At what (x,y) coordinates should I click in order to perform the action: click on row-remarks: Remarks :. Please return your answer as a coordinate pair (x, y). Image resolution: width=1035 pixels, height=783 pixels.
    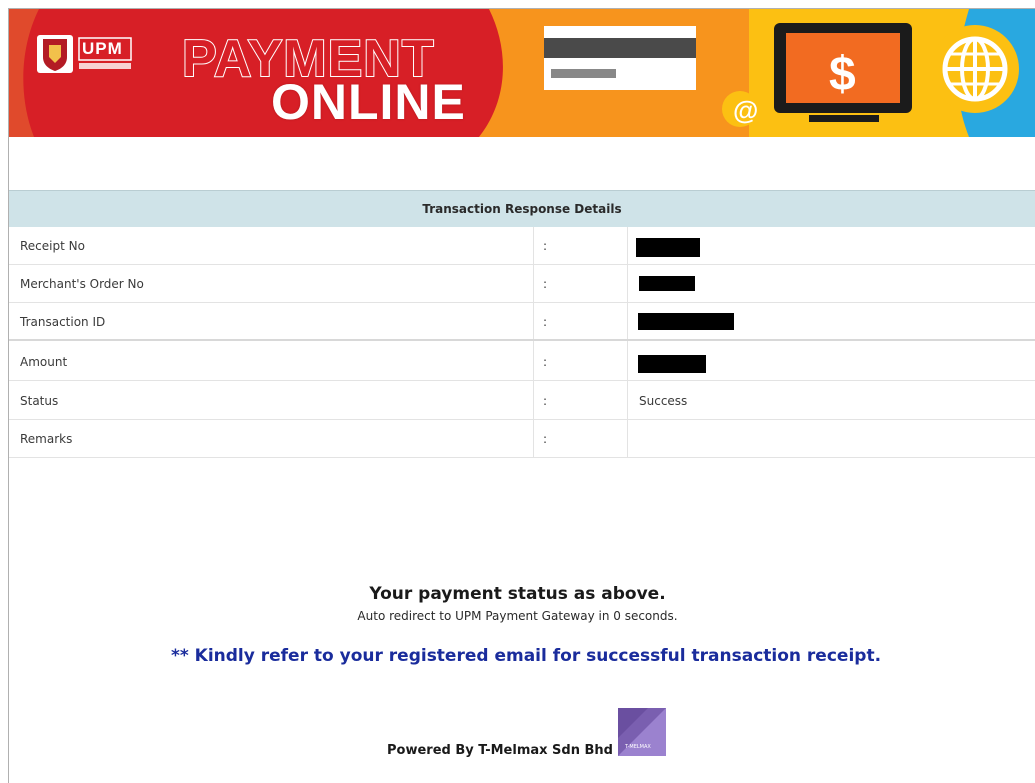
    Looking at the image, I should click on (522, 439).